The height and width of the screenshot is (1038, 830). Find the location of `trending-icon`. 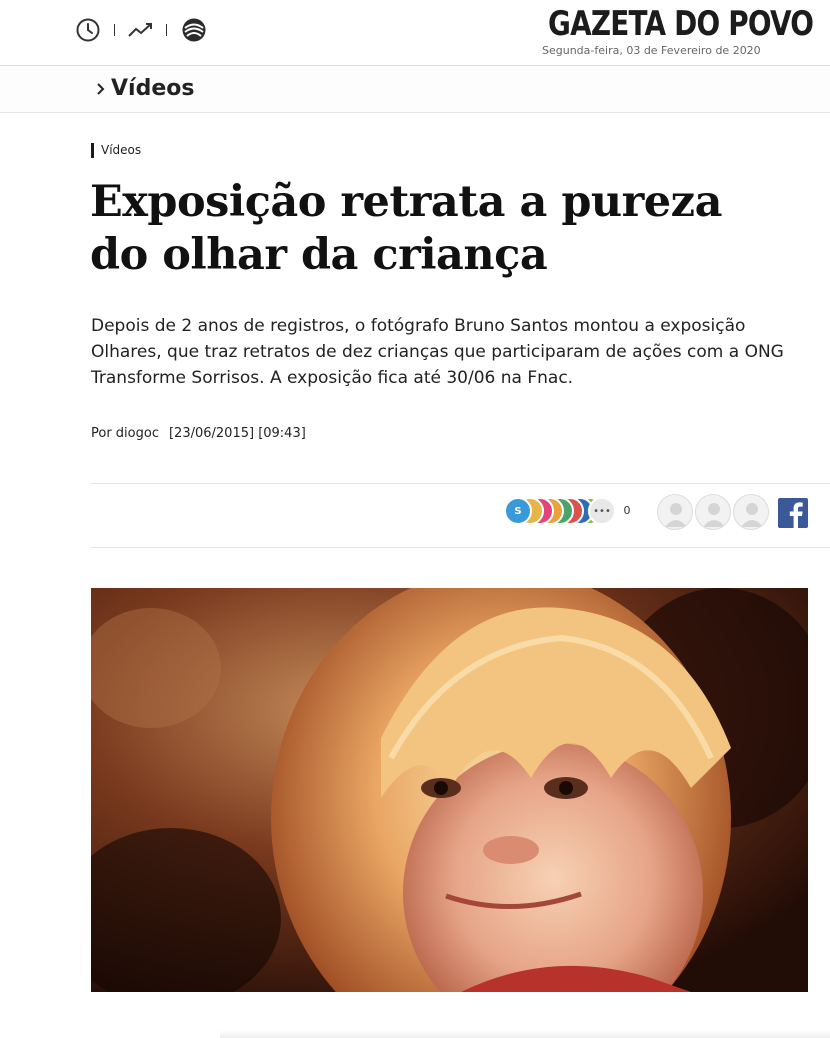

trending-icon is located at coordinates (141, 30).